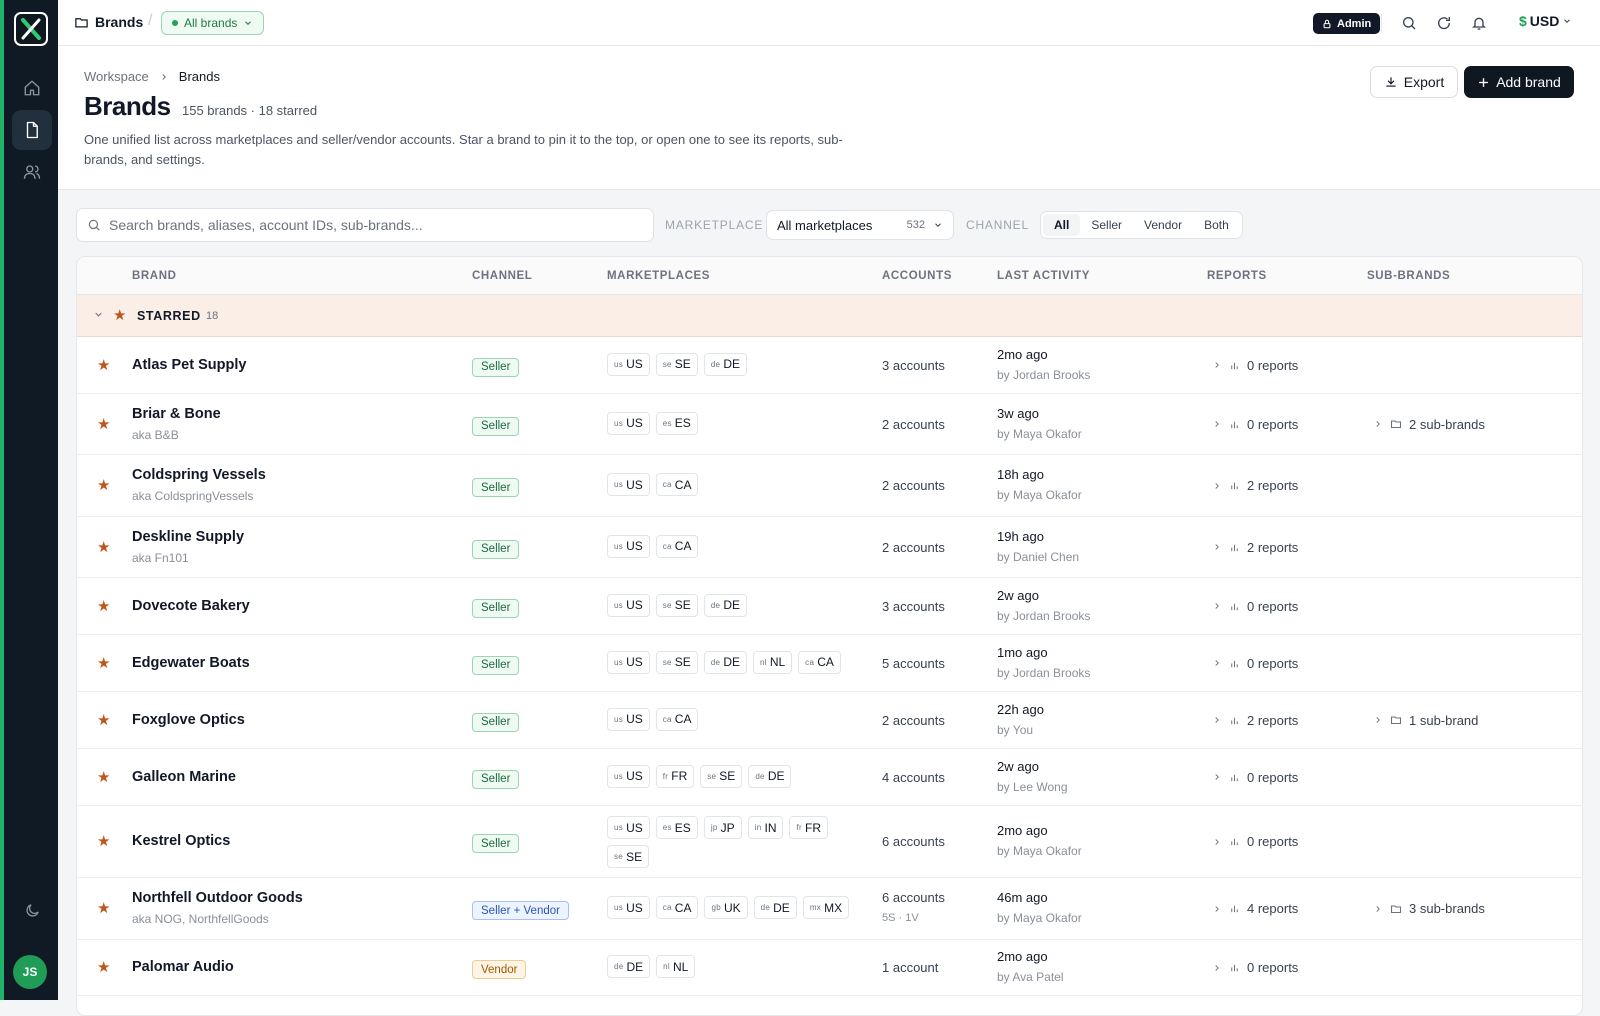 This screenshot has width=1600, height=1016. What do you see at coordinates (1545, 21) in the screenshot?
I see `currency-selector: $ USD` at bounding box center [1545, 21].